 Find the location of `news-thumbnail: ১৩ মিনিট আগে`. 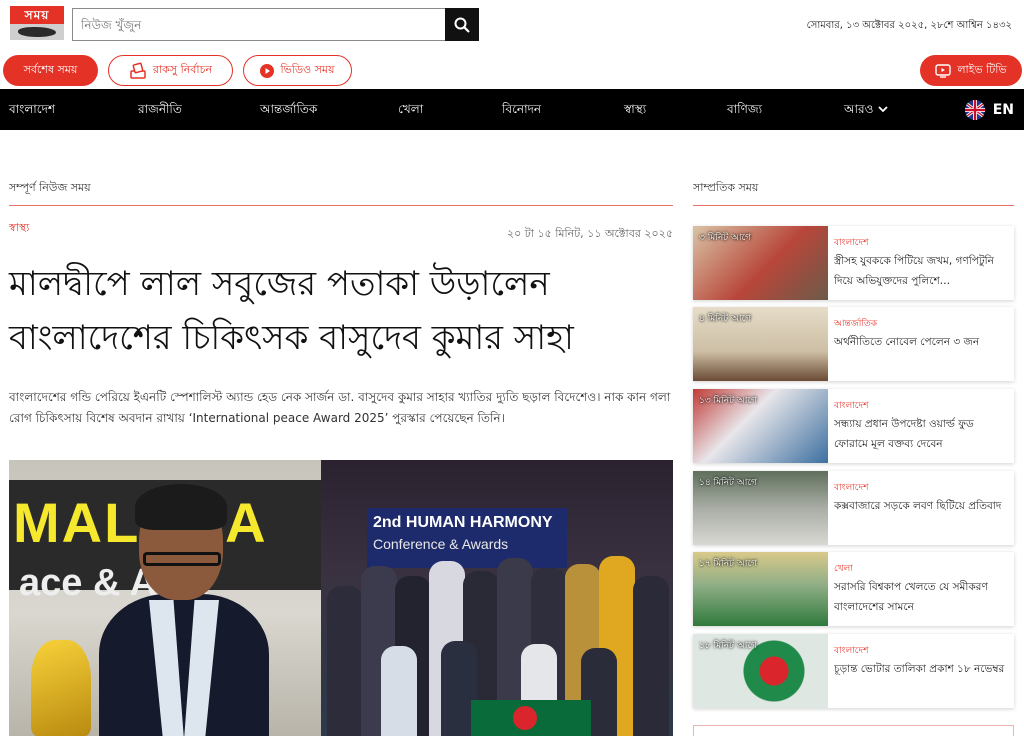

news-thumbnail: ১৩ মিনিট আগে is located at coordinates (760, 426).